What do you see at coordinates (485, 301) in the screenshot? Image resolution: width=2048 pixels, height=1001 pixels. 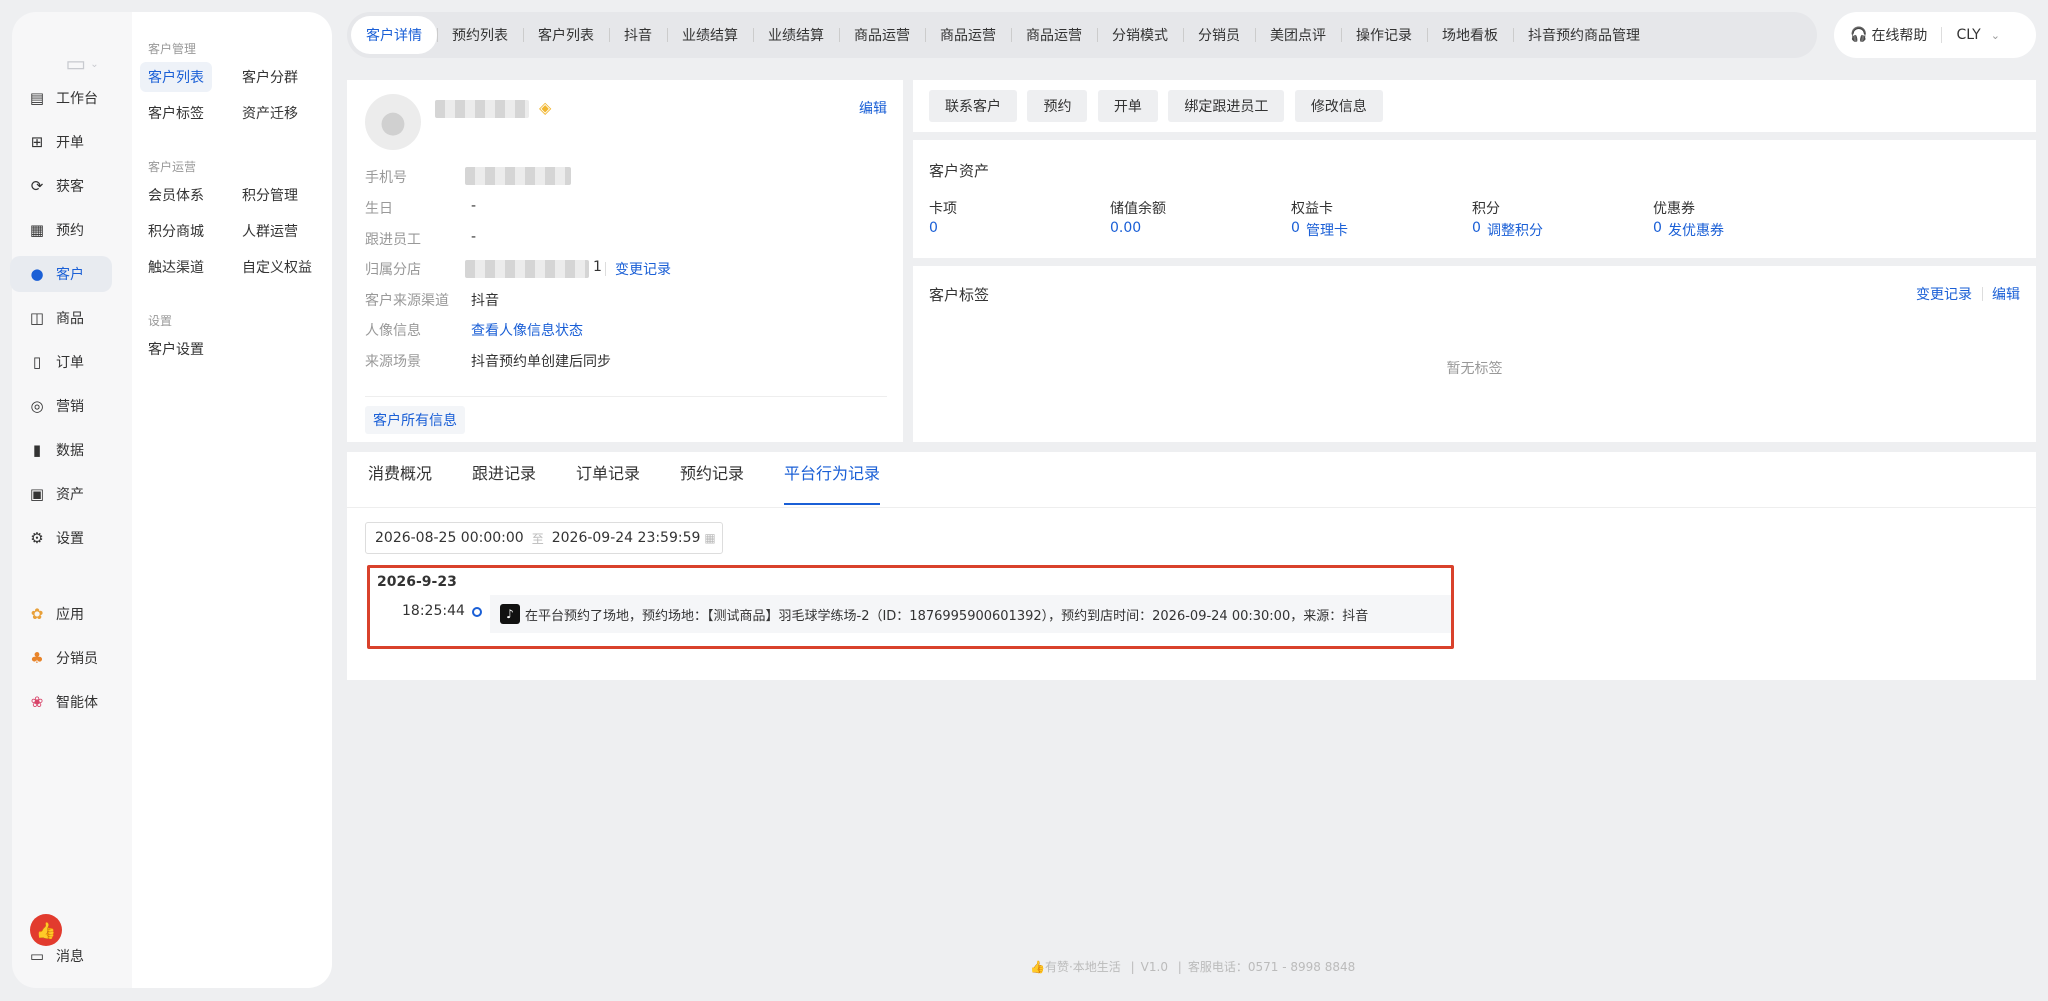 I see `value-source-channel: 抖音` at bounding box center [485, 301].